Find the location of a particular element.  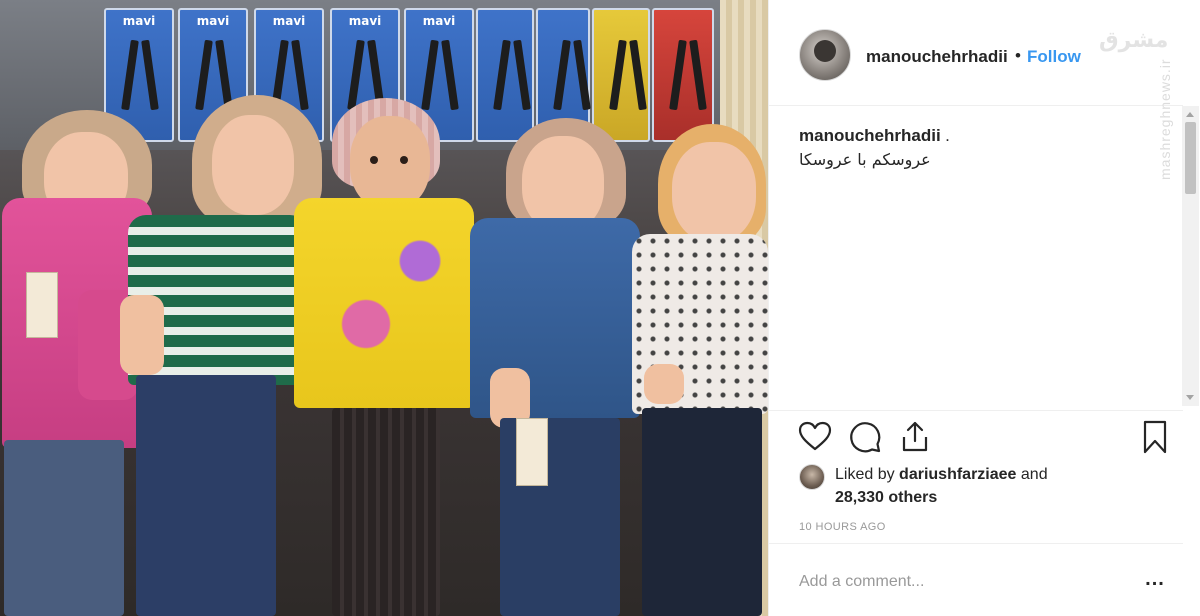

avatar is located at coordinates (825, 55).